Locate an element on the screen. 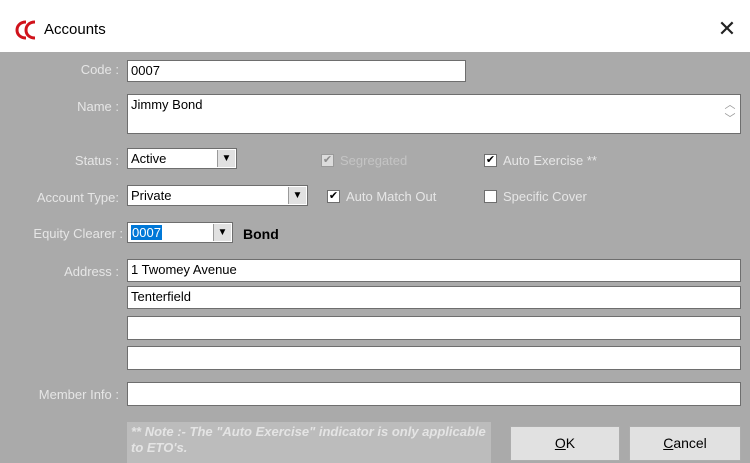 Image resolution: width=750 pixels, height=463 pixels. member-info-label: Member Info : is located at coordinates (78, 394).